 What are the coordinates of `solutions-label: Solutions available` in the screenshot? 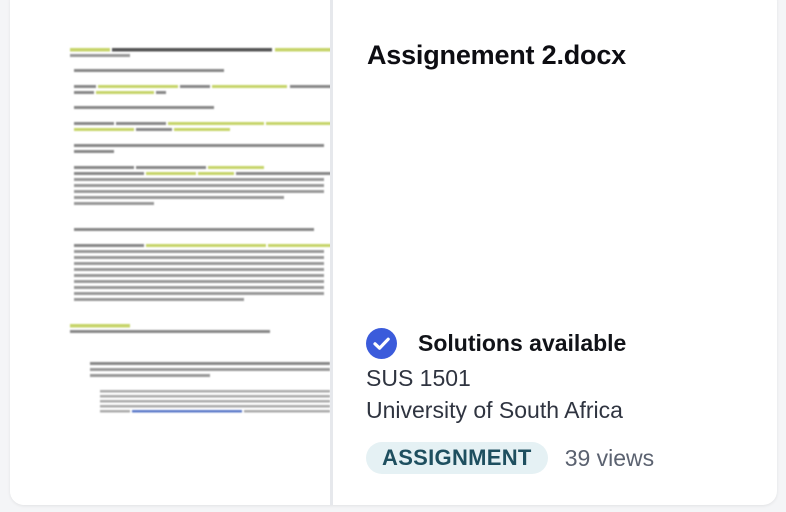 It's located at (522, 343).